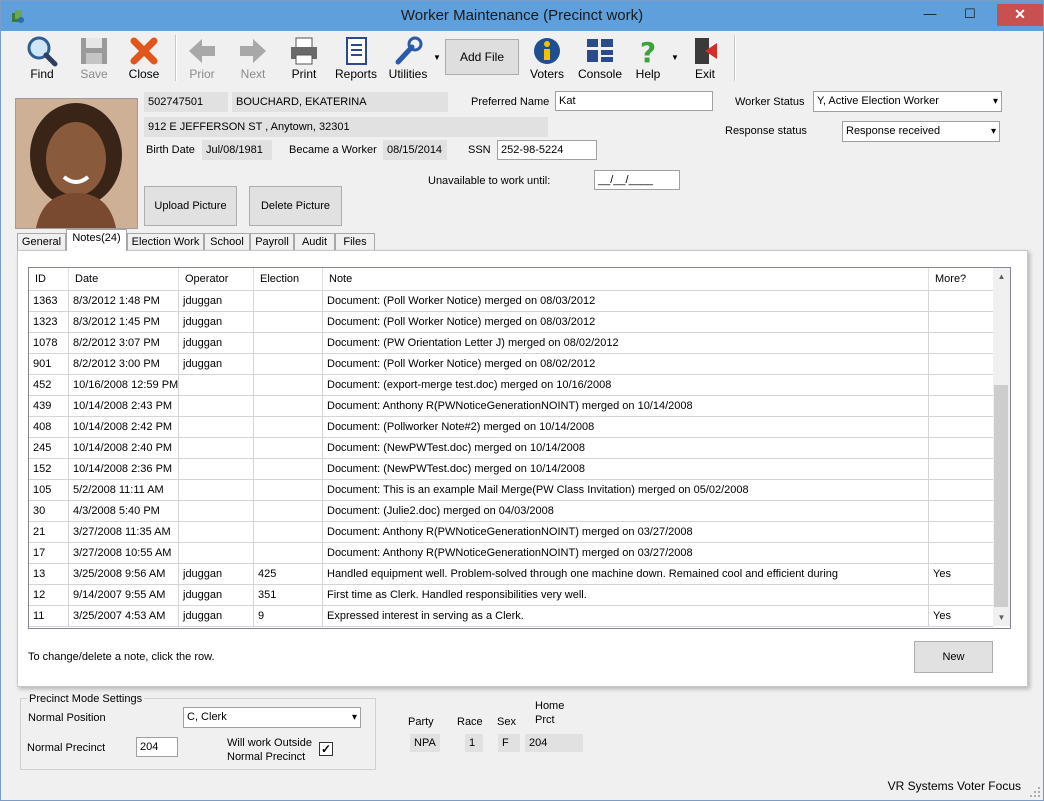 This screenshot has height=801, width=1044. I want to click on race-label: Race, so click(470, 722).